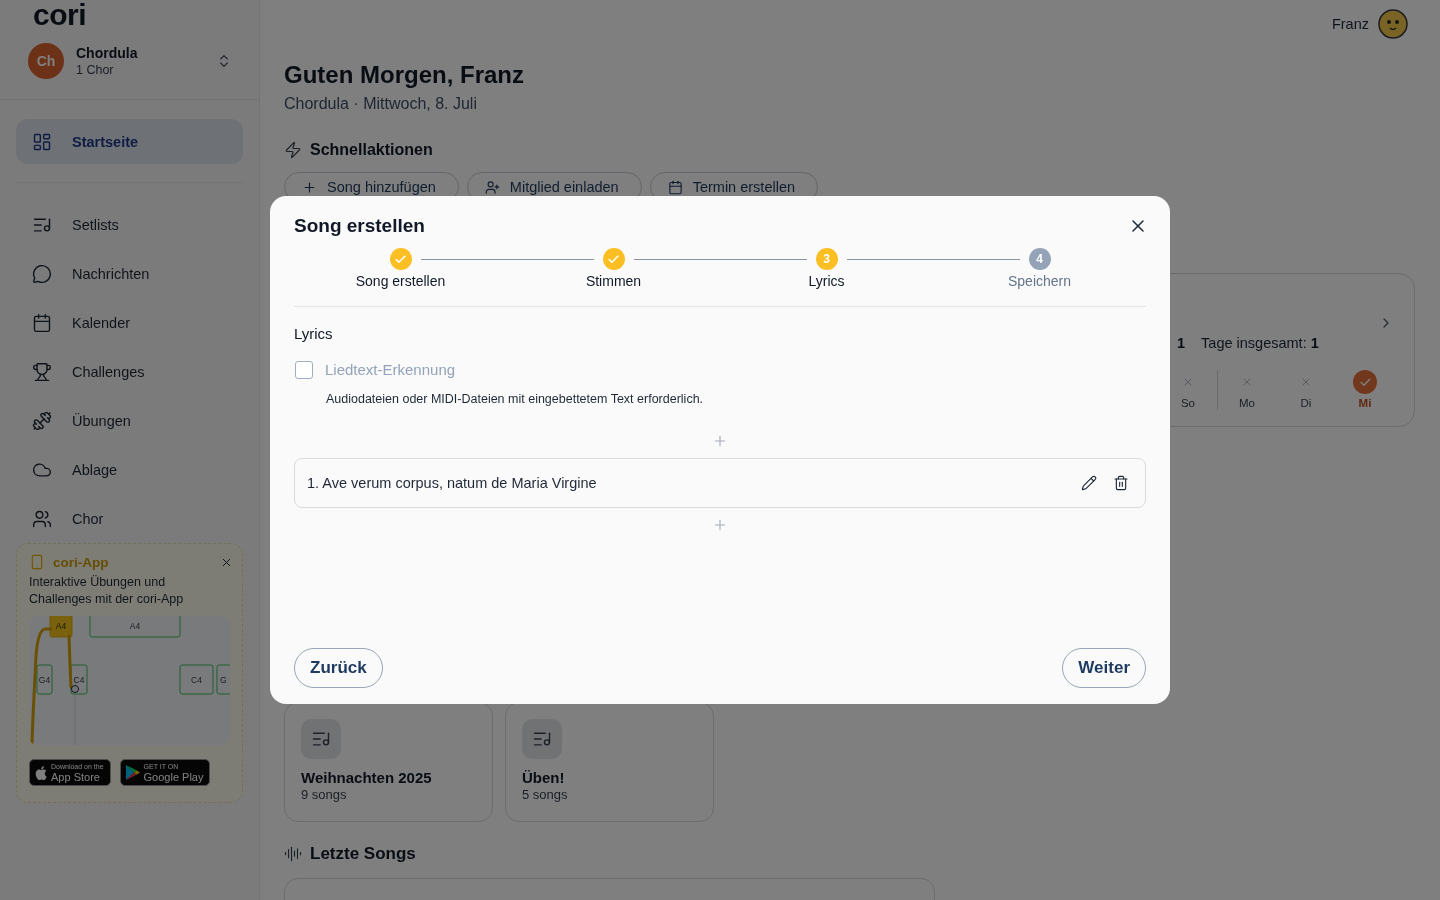  What do you see at coordinates (1039, 259) in the screenshot?
I see `step-number: 4` at bounding box center [1039, 259].